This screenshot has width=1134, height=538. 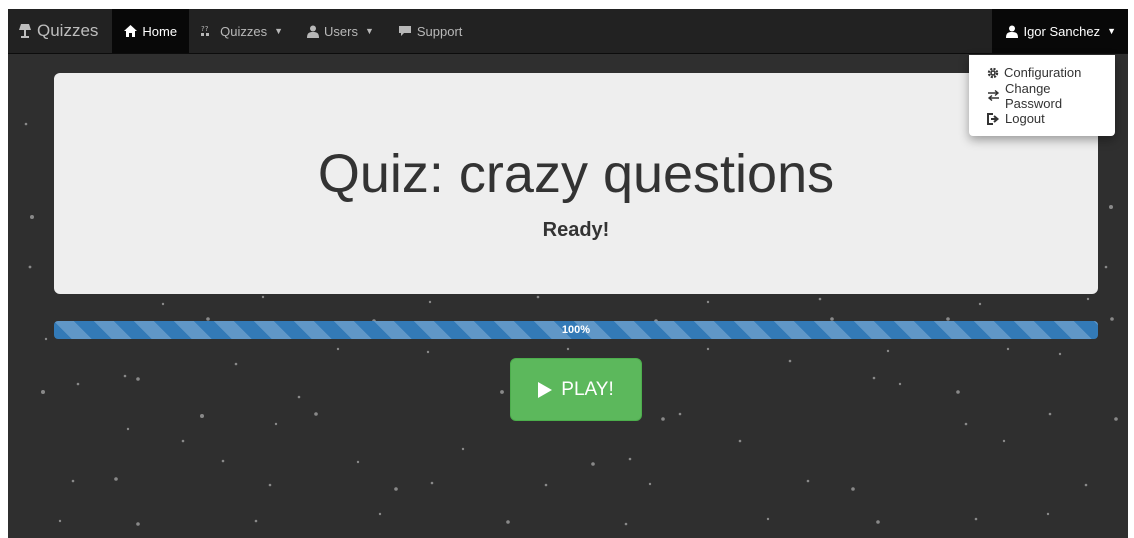 I want to click on brand-link: Quizzes, so click(x=60, y=31).